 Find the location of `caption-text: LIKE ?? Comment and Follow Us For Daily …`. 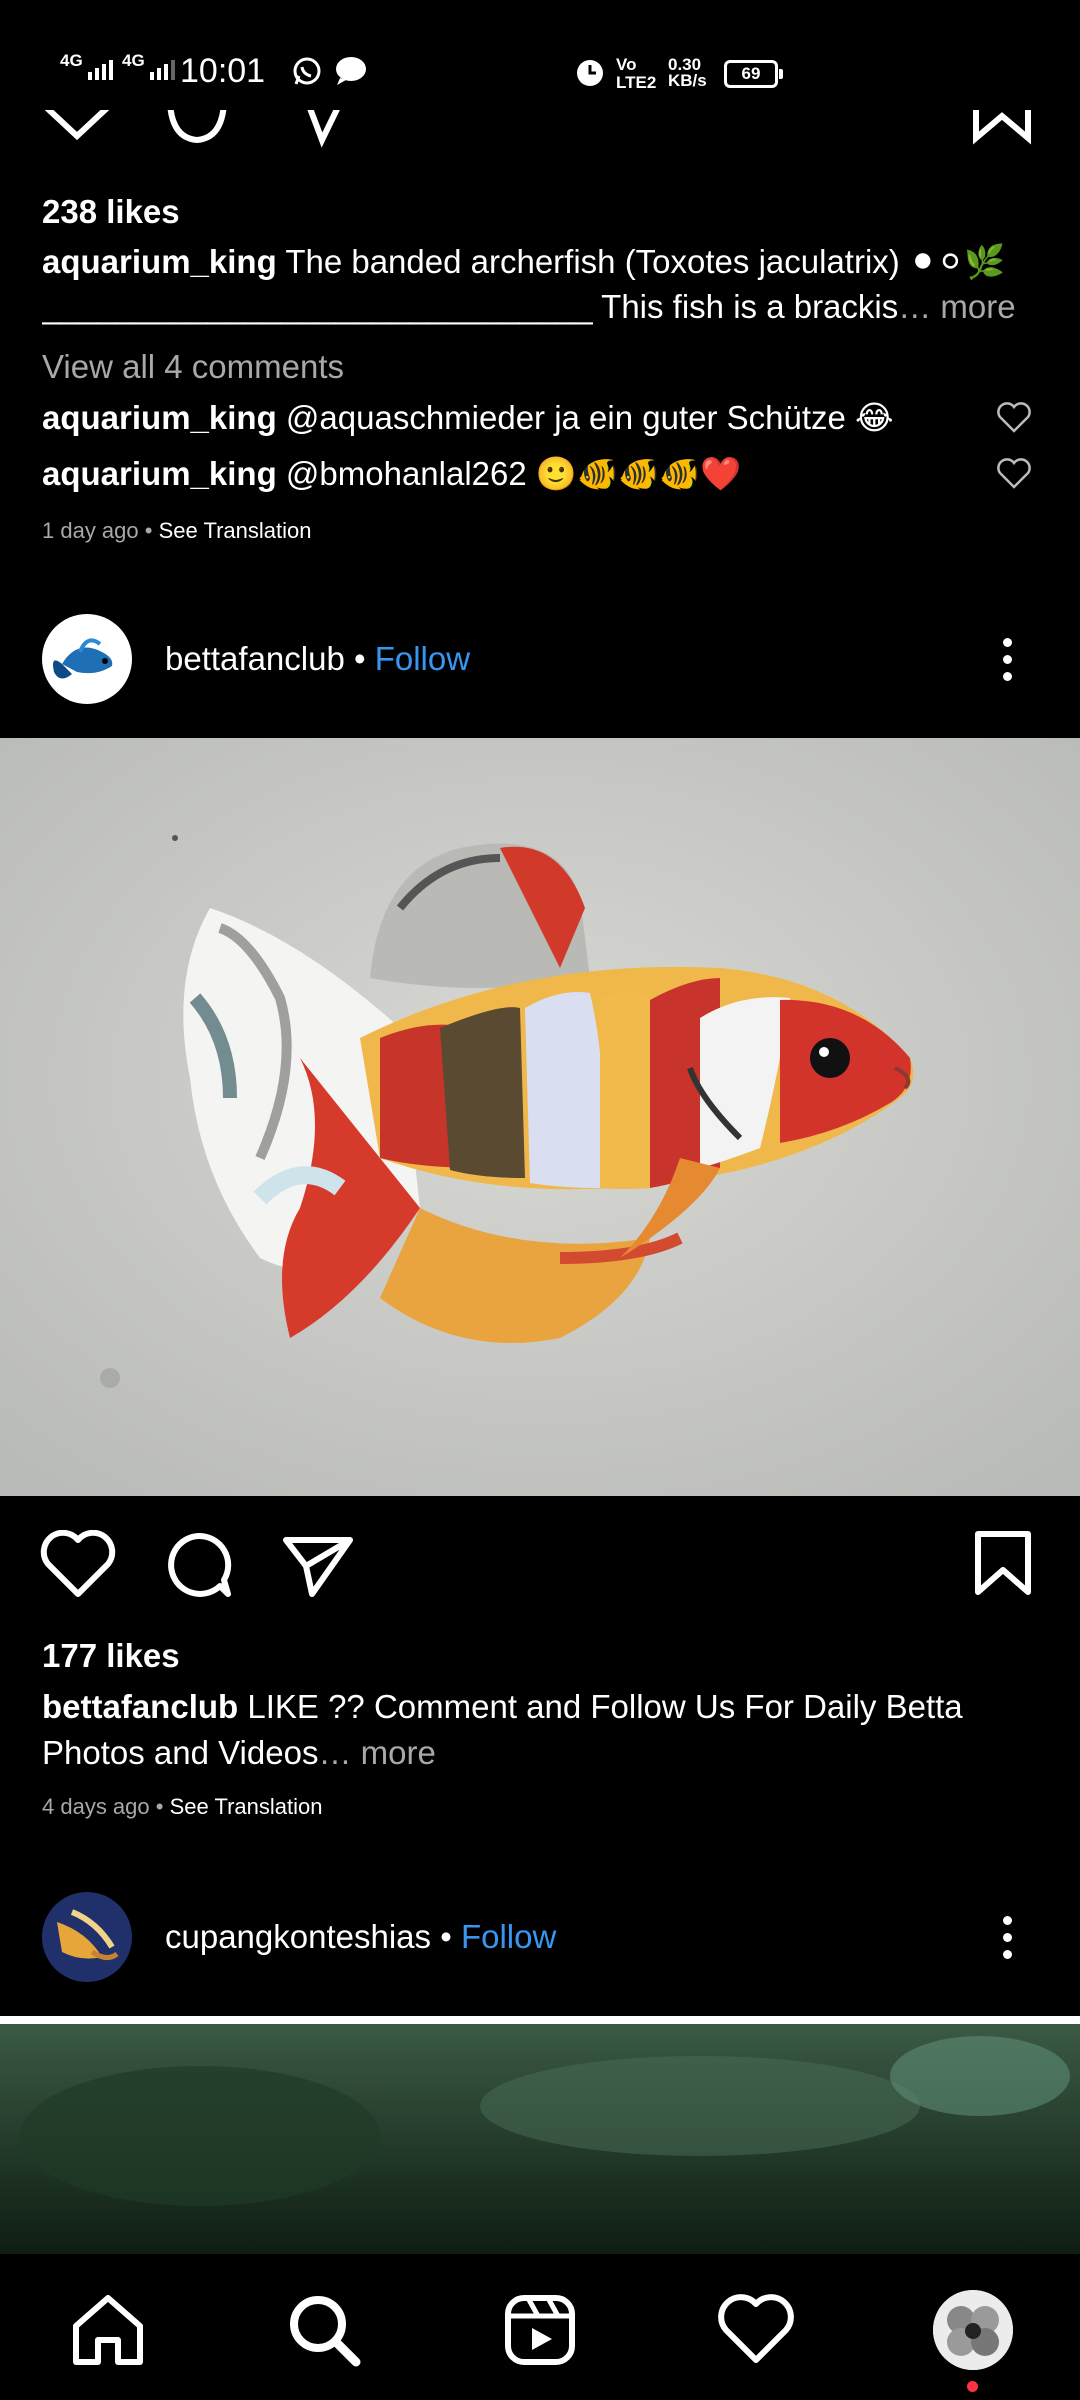

caption-text: LIKE ?? Comment and Follow Us For Daily … is located at coordinates (605, 1706).